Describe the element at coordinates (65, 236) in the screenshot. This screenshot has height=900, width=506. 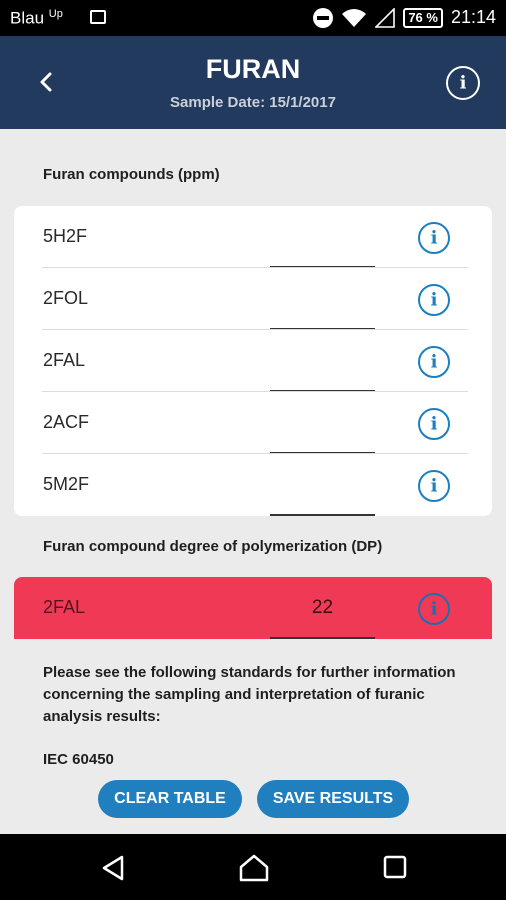
I see `compound-name: 5H2F` at that location.